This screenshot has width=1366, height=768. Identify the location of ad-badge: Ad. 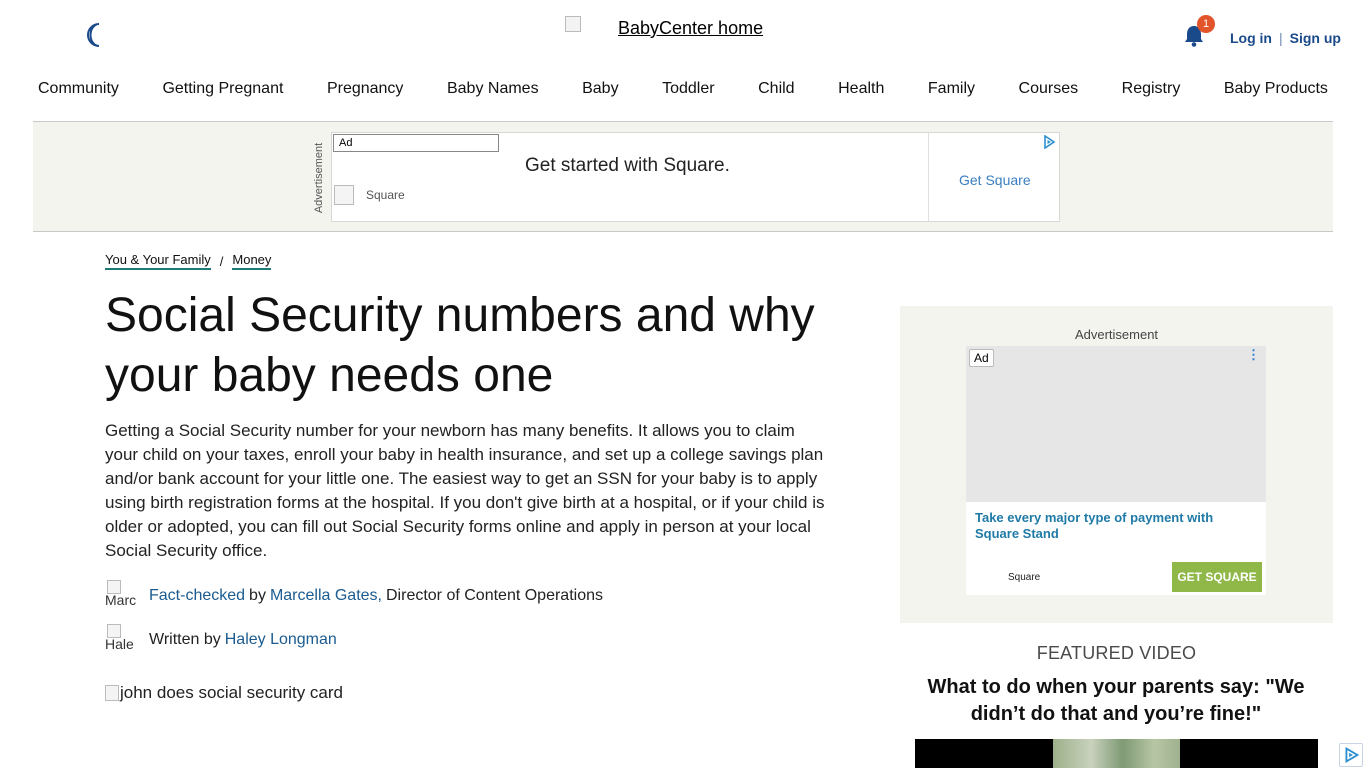
(416, 143).